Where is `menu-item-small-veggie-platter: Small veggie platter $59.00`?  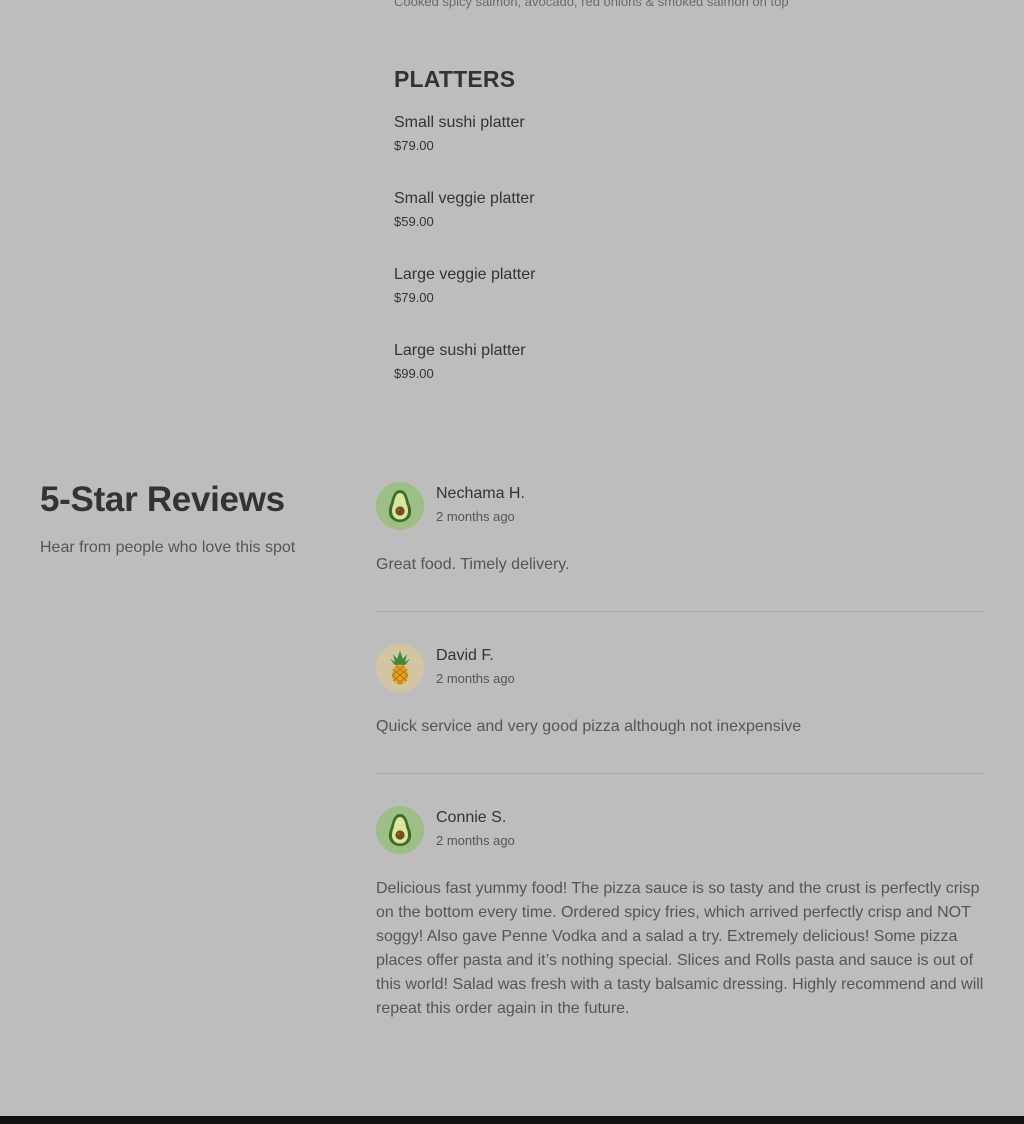 menu-item-small-veggie-platter: Small veggie platter $59.00 is located at coordinates (464, 227).